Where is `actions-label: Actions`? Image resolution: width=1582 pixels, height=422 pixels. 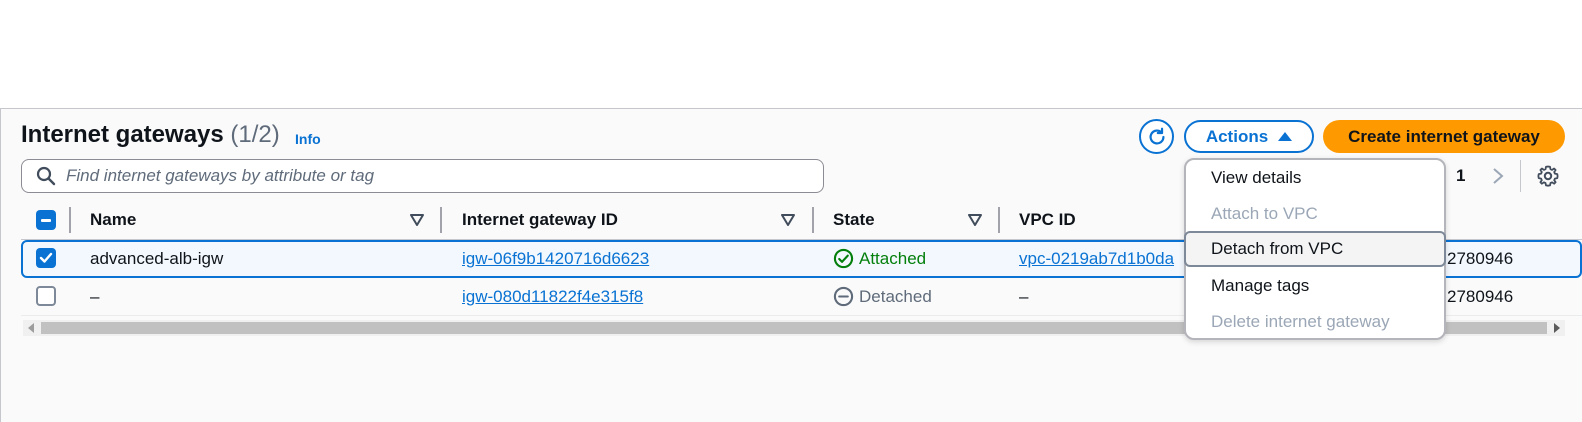 actions-label: Actions is located at coordinates (1237, 136).